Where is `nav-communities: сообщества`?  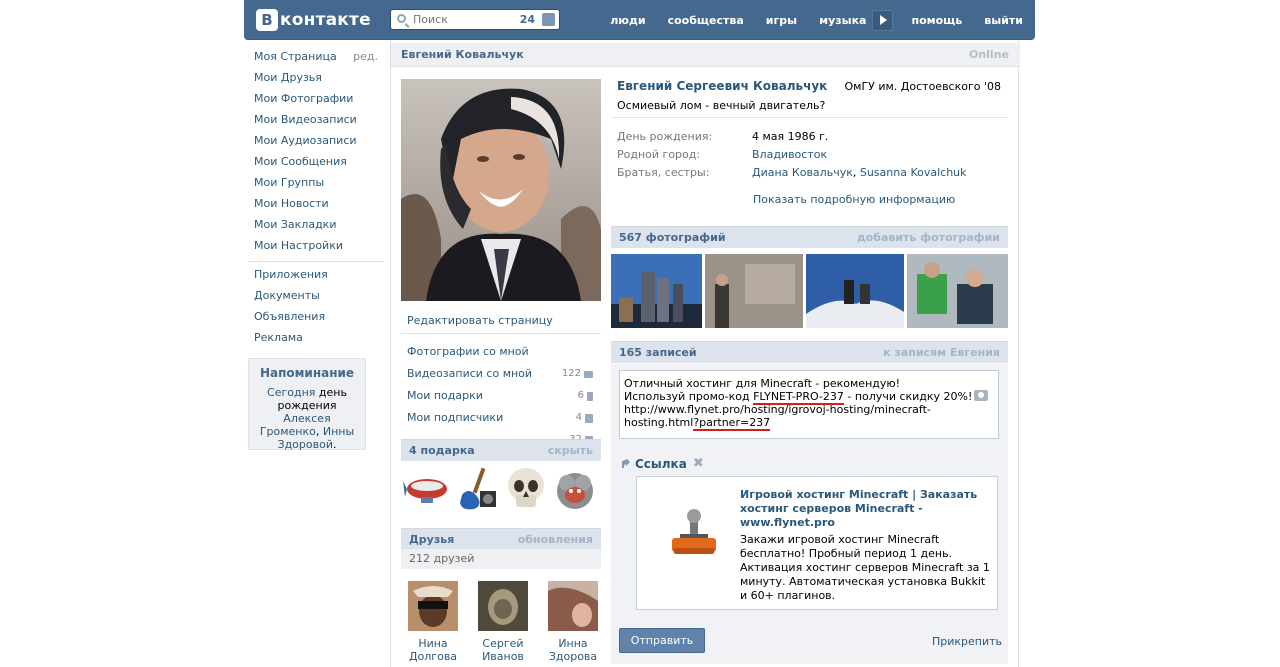 nav-communities: сообщества is located at coordinates (706, 20).